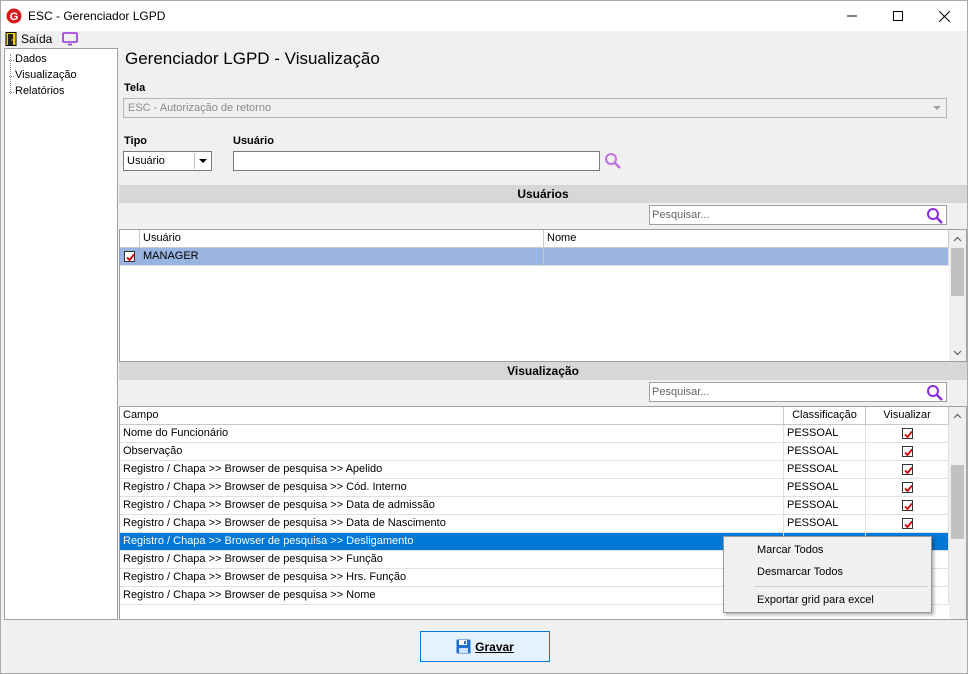  Describe the element at coordinates (484, 16) in the screenshot. I see `title-bar: G ESC - Gerenciador LGPD` at that location.